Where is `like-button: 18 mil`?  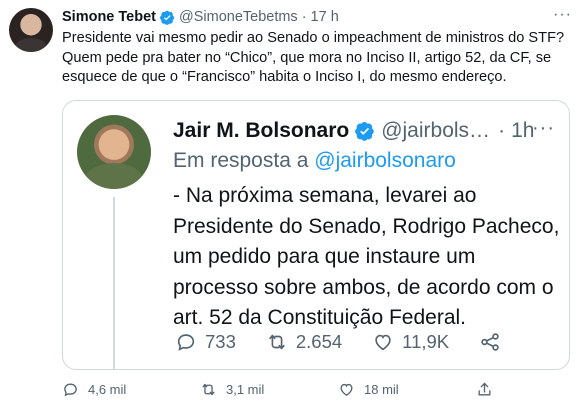
like-button: 18 mil is located at coordinates (368, 389).